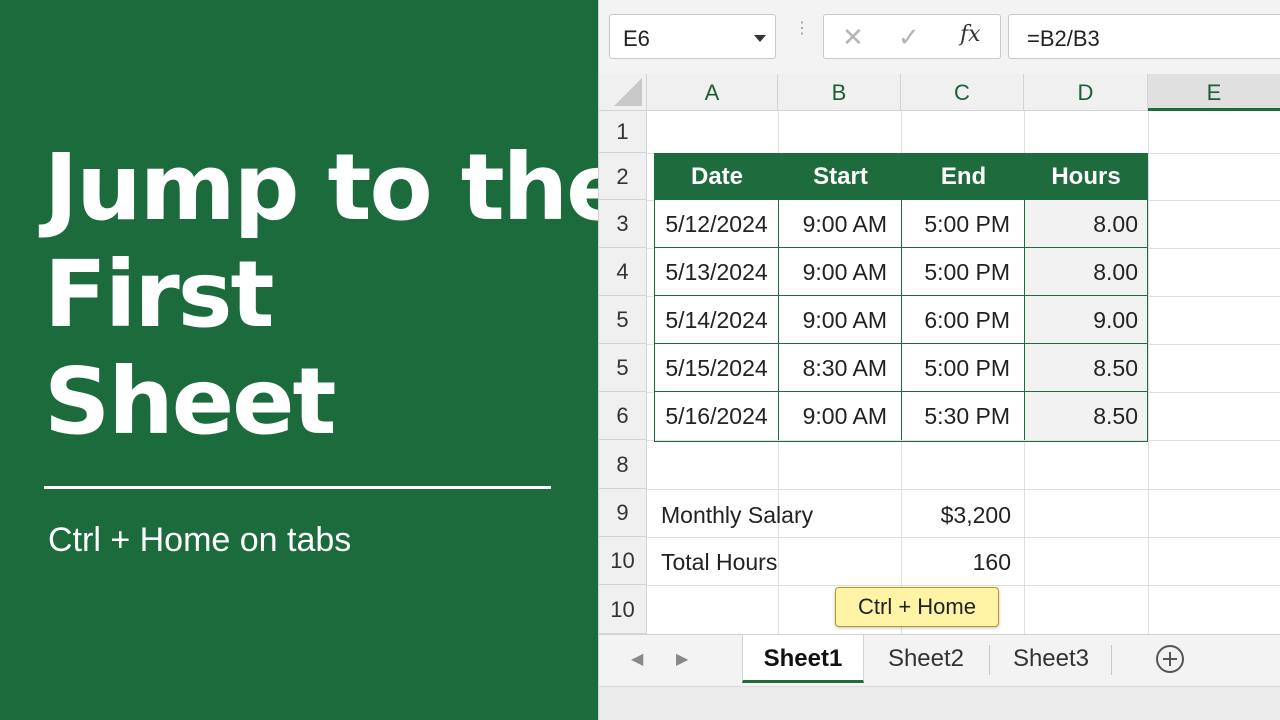 The height and width of the screenshot is (720, 1280). What do you see at coordinates (737, 515) in the screenshot?
I see `monthly-salary-label: Monthly Salary` at bounding box center [737, 515].